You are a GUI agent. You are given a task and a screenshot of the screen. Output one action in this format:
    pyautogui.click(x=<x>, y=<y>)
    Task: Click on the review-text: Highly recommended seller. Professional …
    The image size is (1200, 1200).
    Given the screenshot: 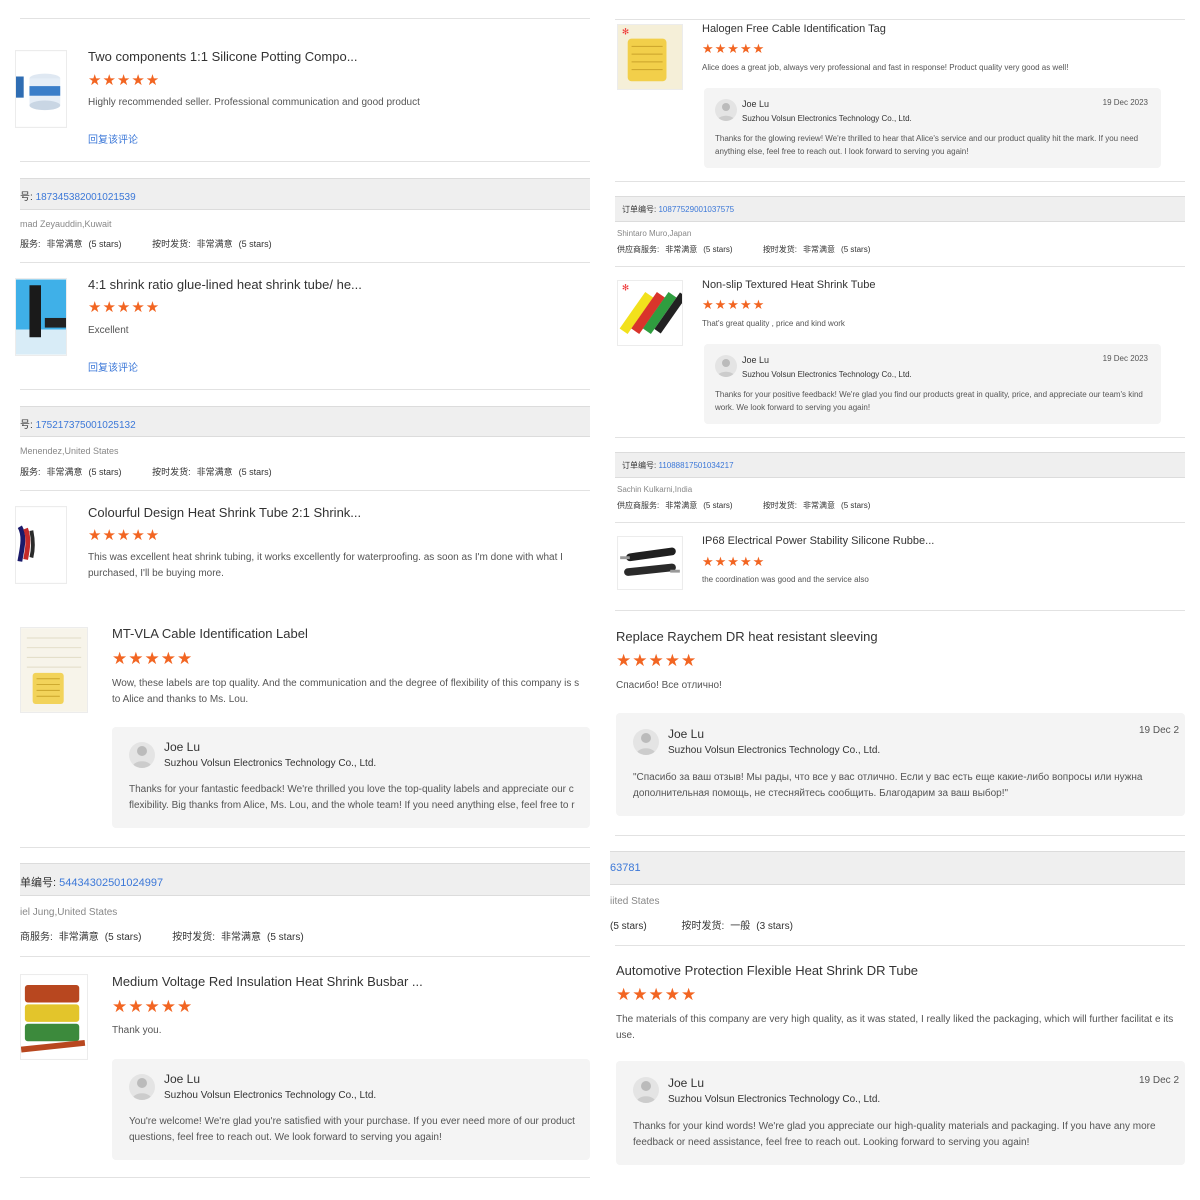 What is the action you would take?
    pyautogui.click(x=254, y=102)
    